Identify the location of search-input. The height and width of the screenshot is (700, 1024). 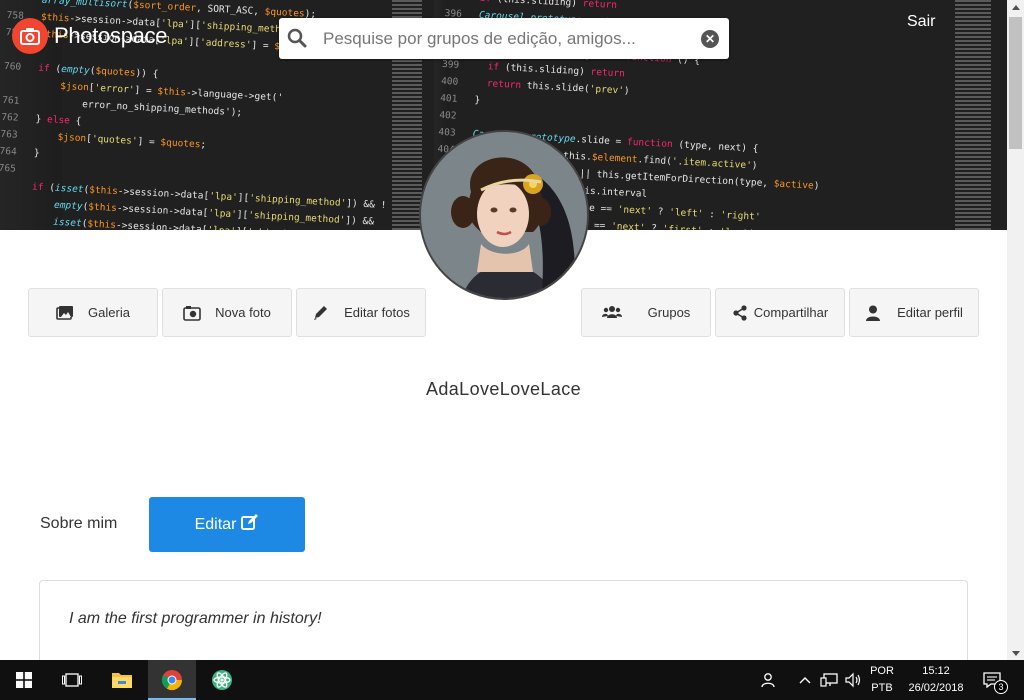
(490, 38).